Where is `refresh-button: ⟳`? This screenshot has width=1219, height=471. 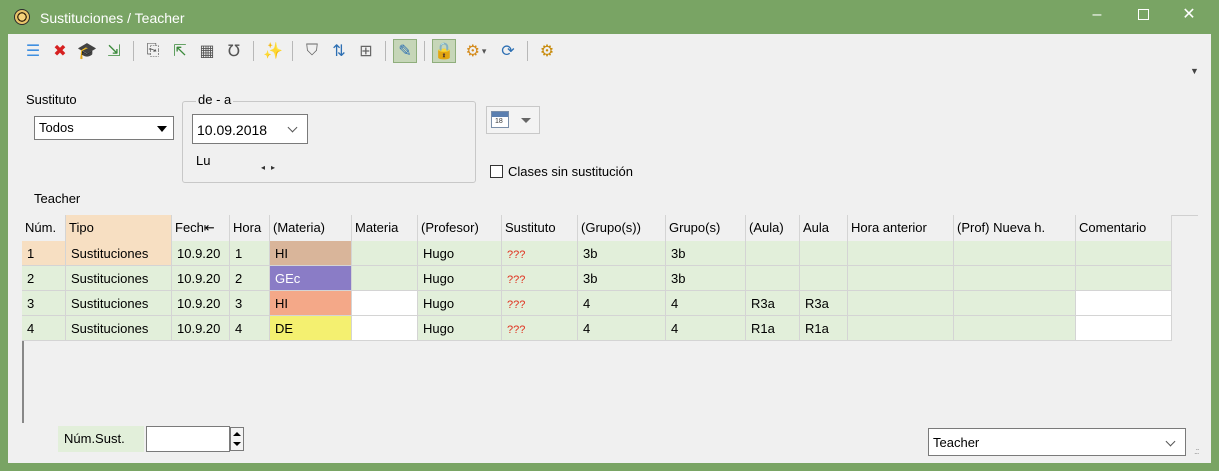
refresh-button: ⟳ is located at coordinates (508, 51).